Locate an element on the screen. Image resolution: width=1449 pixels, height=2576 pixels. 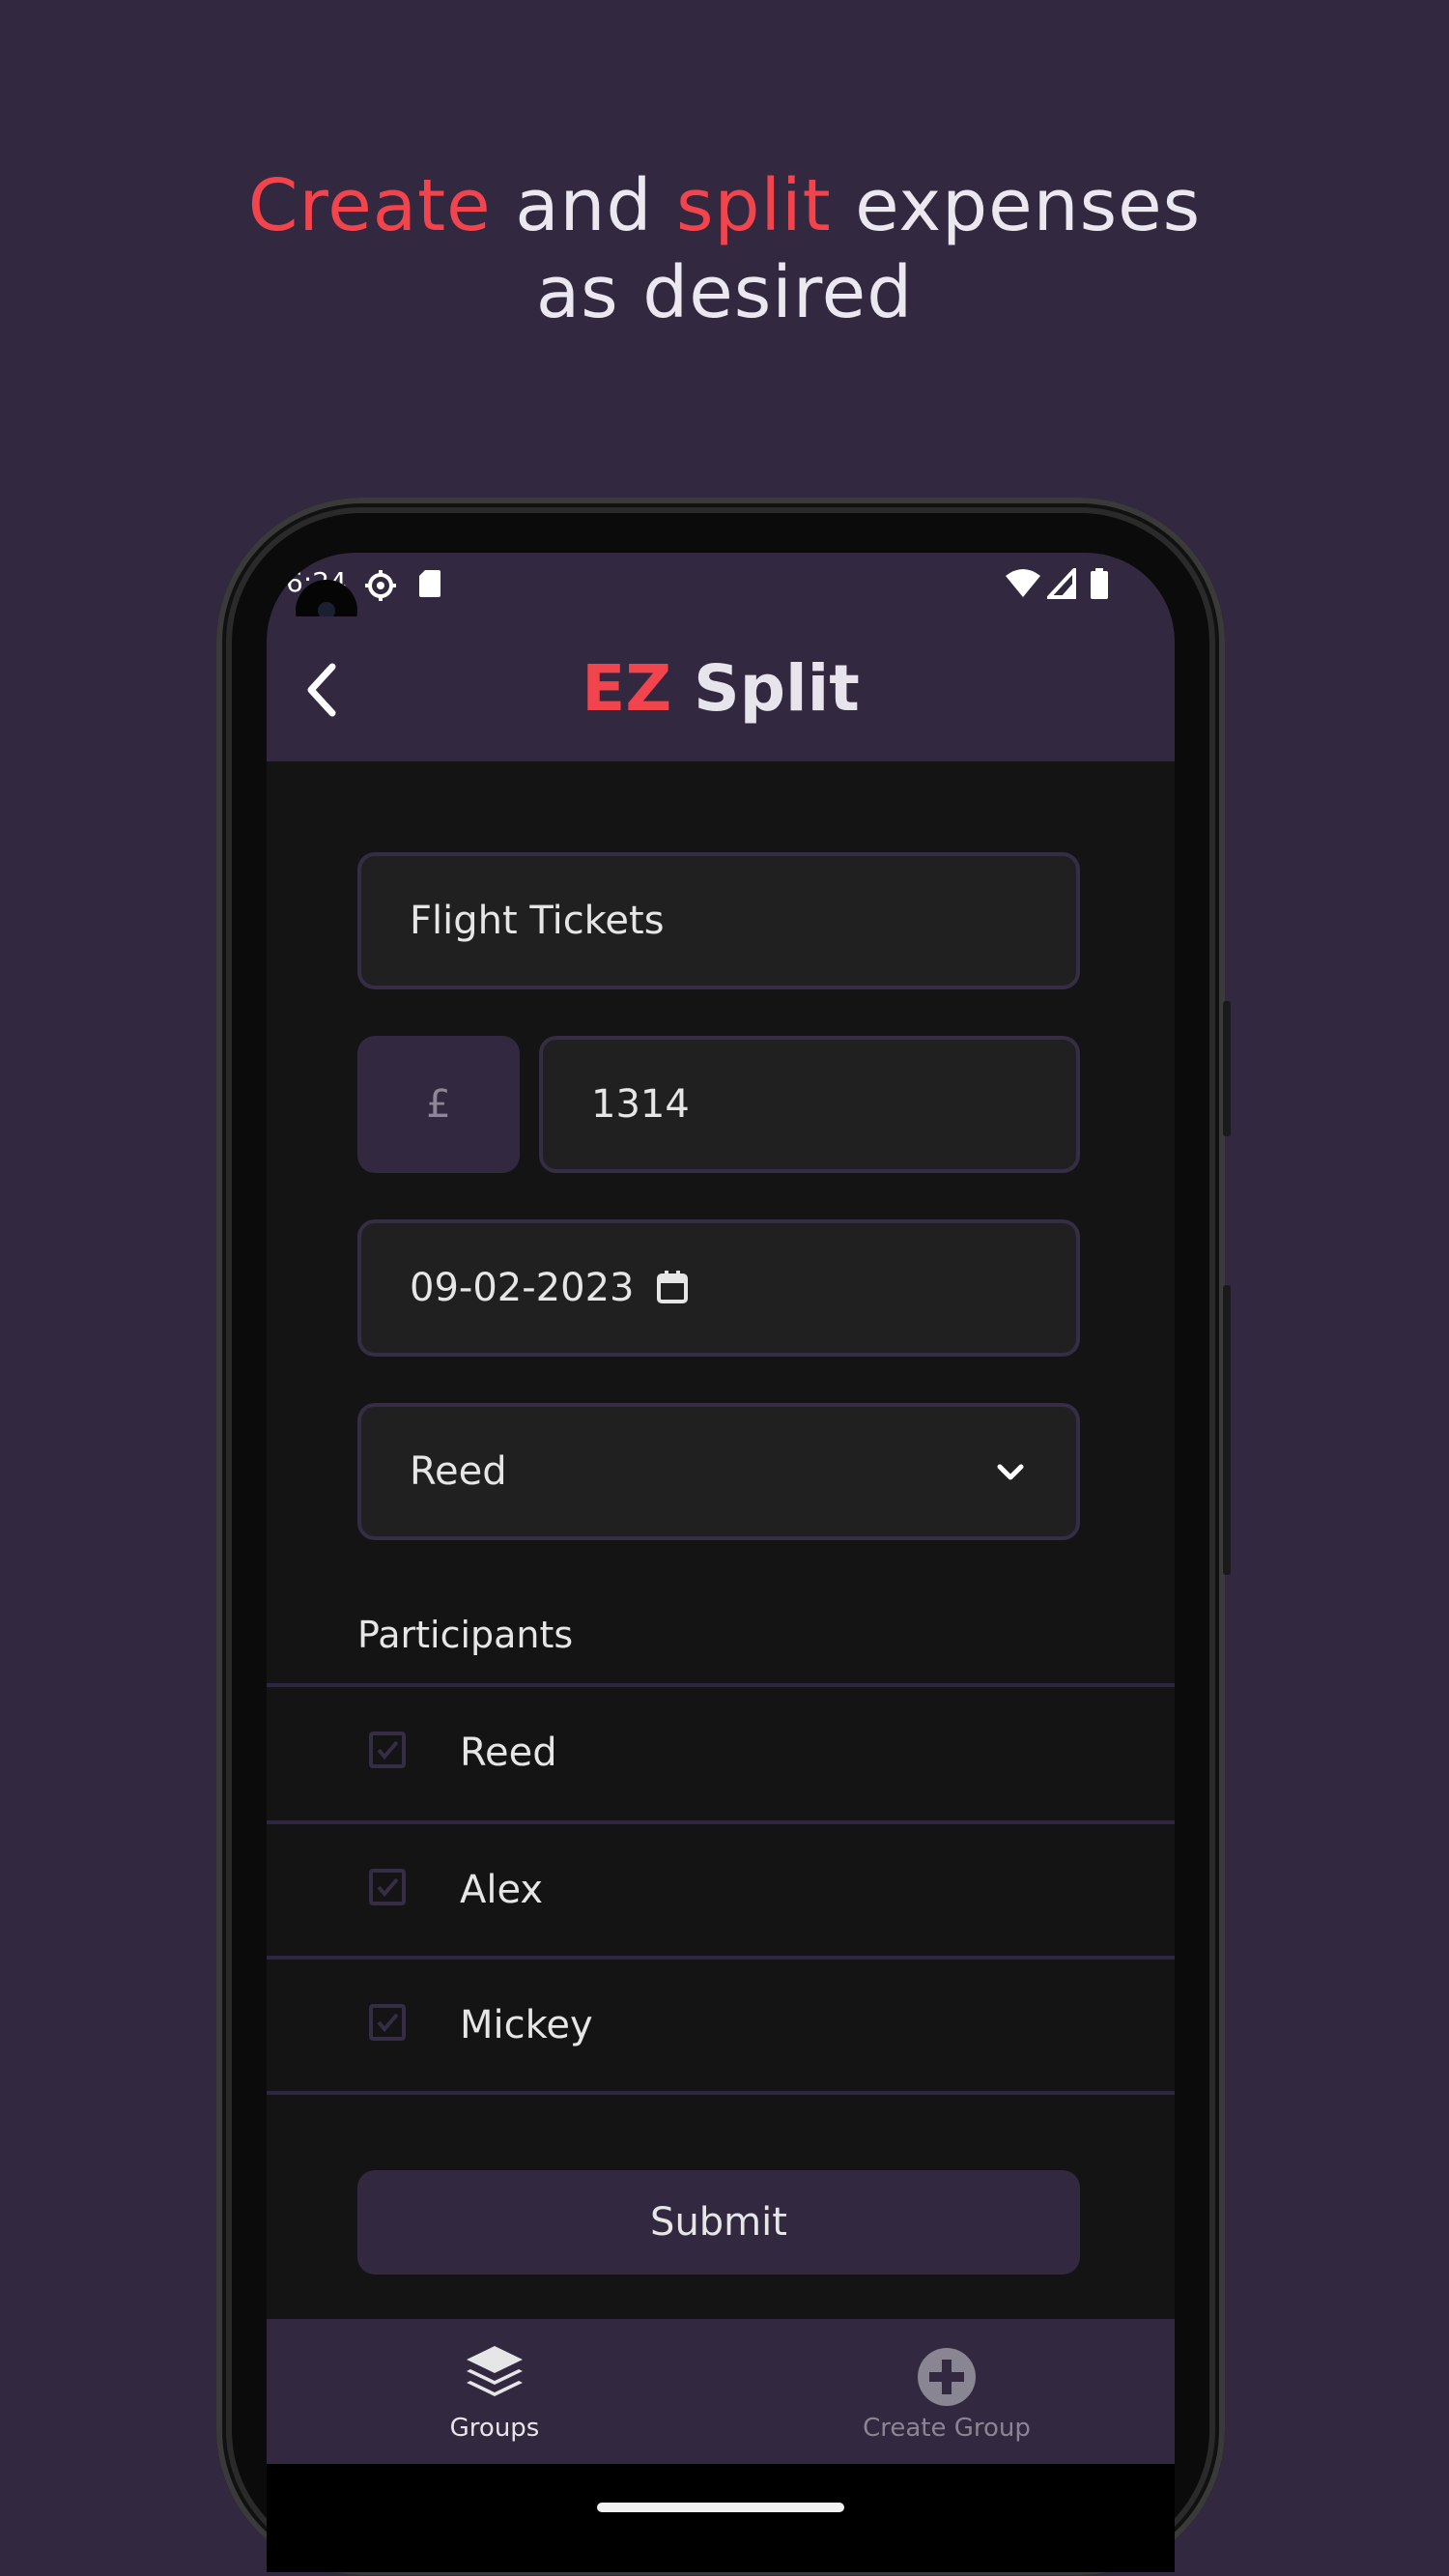
submit-button: Submit is located at coordinates (718, 2223).